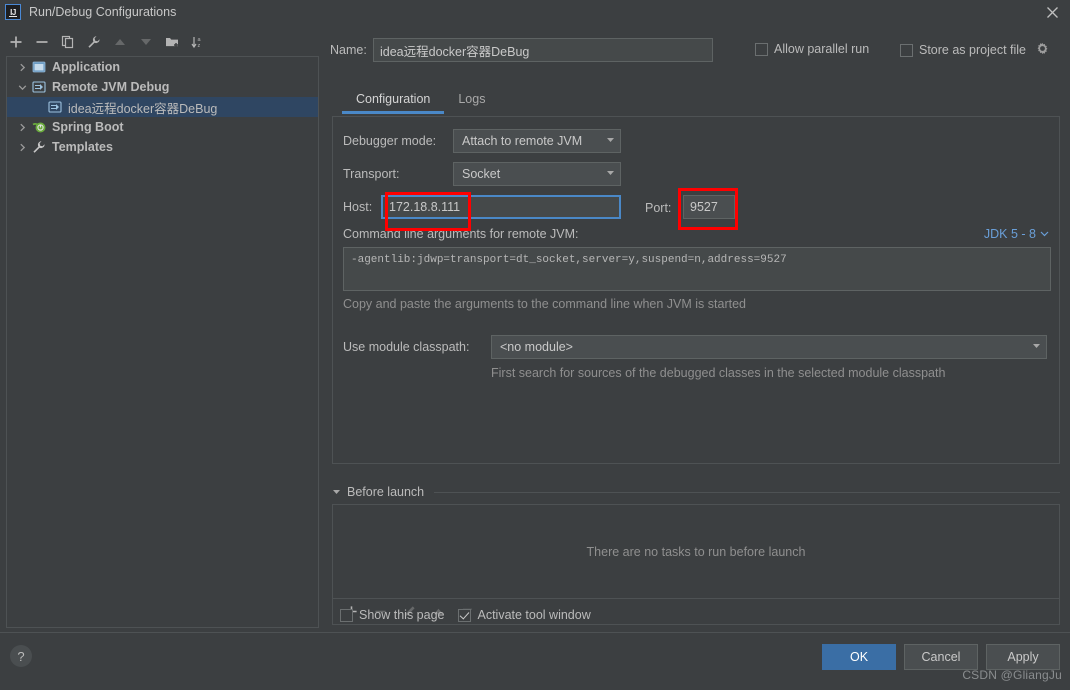 The width and height of the screenshot is (1070, 690). Describe the element at coordinates (390, 141) in the screenshot. I see `debugger-mode-label: Debugger mode:` at that location.